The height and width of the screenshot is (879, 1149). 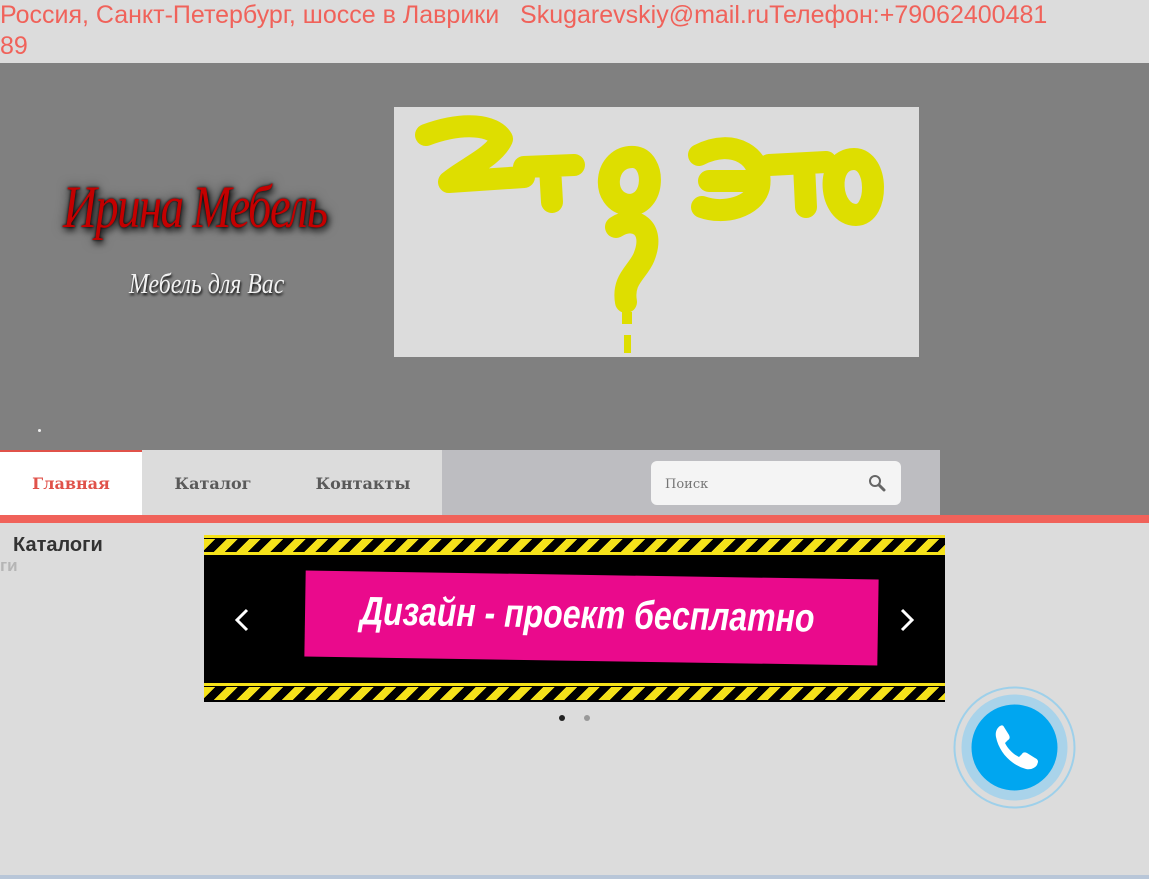 I want to click on chevron-right-icon, so click(x=907, y=620).